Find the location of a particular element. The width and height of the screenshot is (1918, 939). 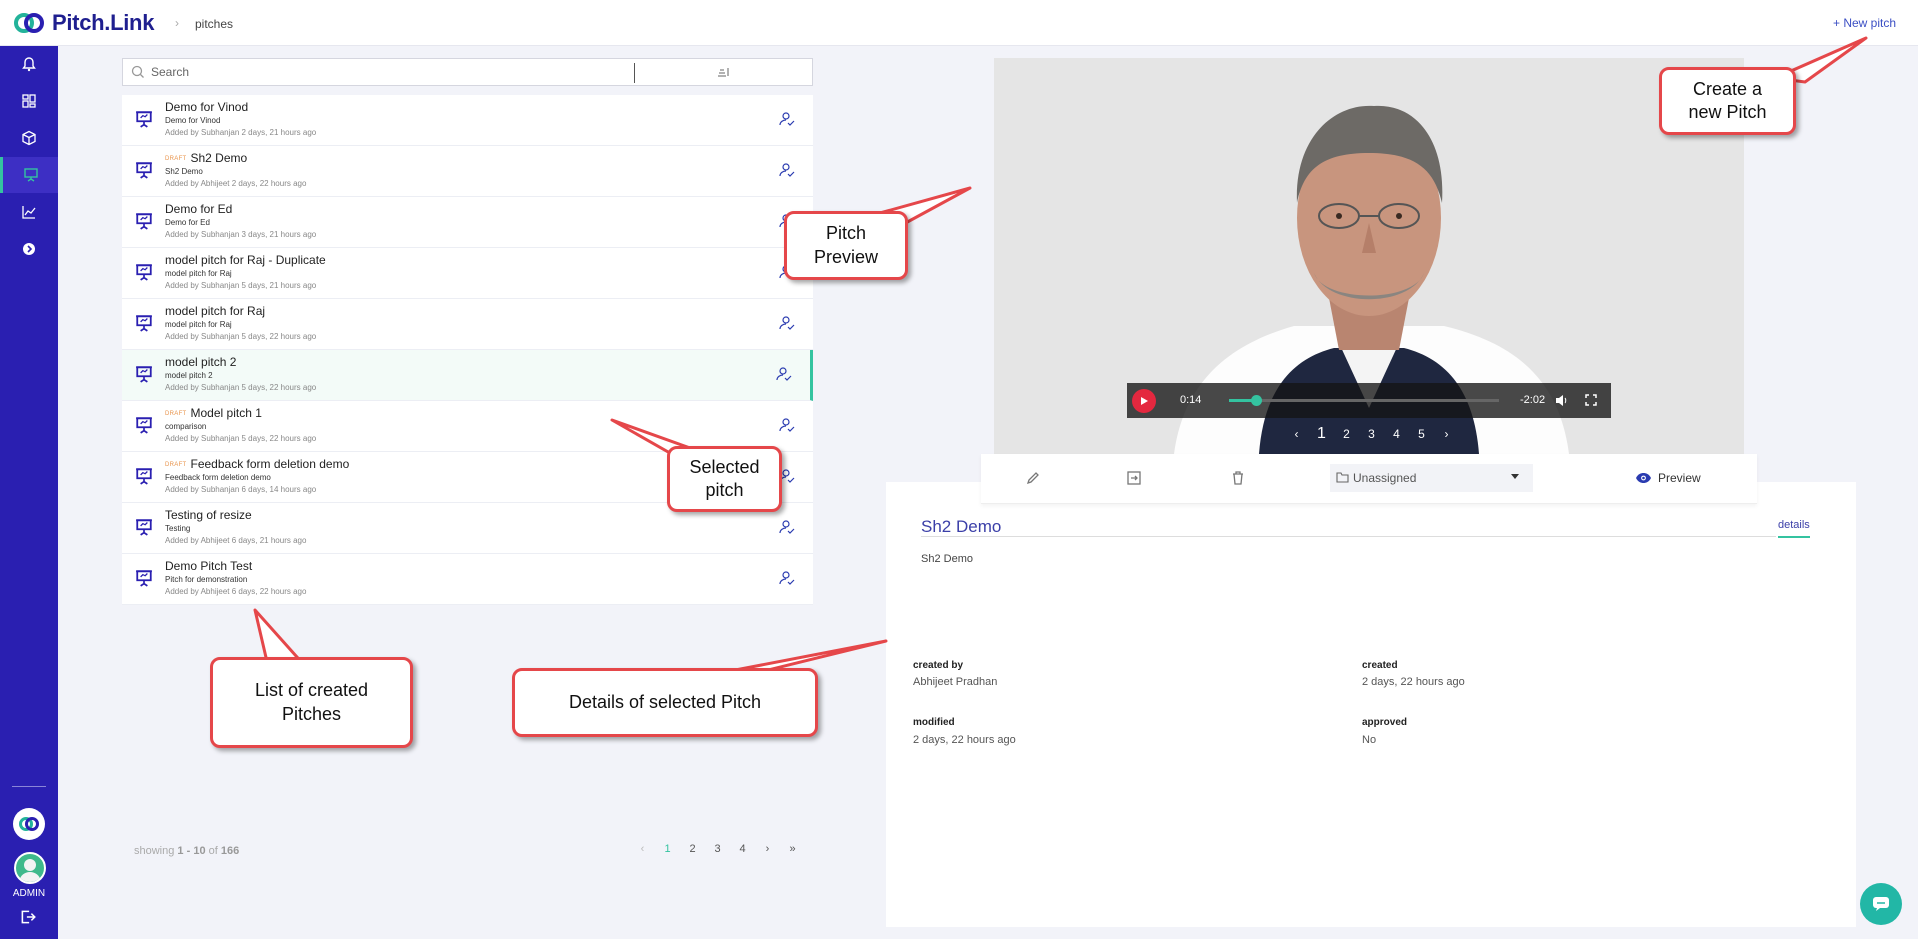

callout-pitch-preview: Pitch Preview is located at coordinates (846, 245).